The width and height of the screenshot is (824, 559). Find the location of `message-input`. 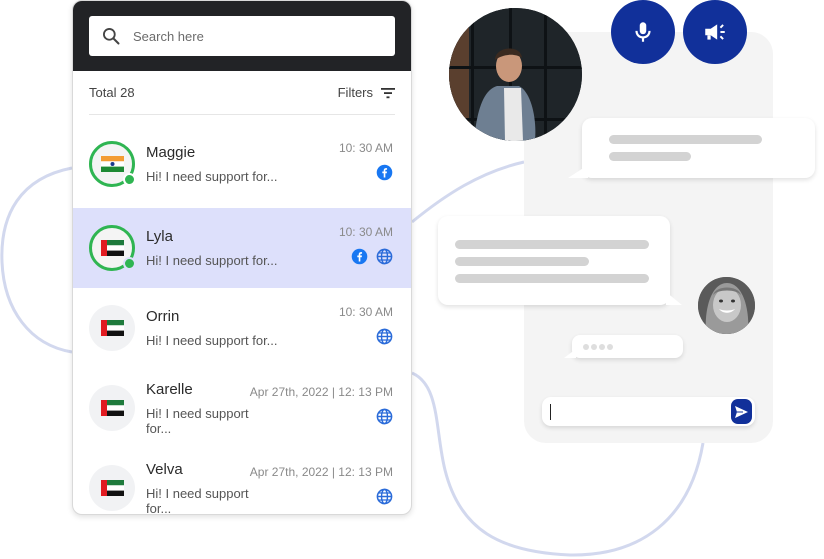

message-input is located at coordinates (642, 411).